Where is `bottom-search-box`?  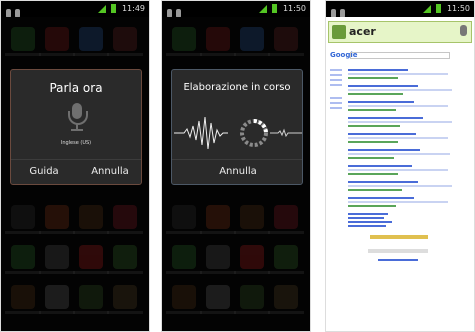 bottom-search-box is located at coordinates (398, 251).